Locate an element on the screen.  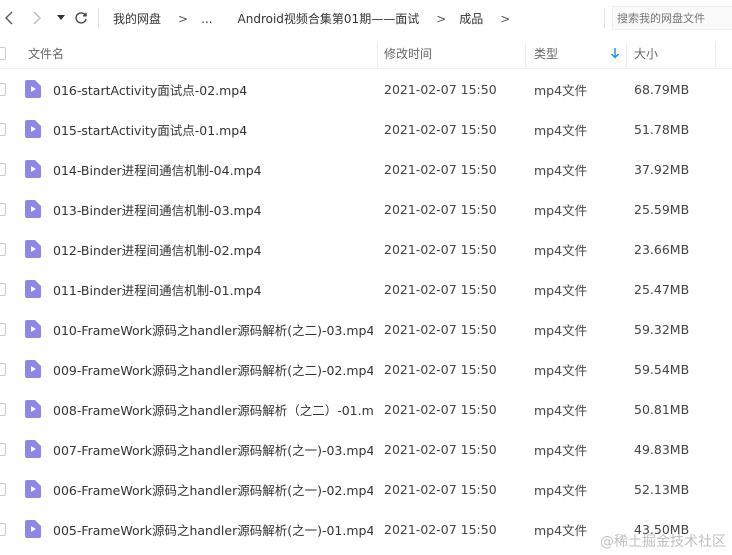
select-all-checkbox is located at coordinates (3, 53).